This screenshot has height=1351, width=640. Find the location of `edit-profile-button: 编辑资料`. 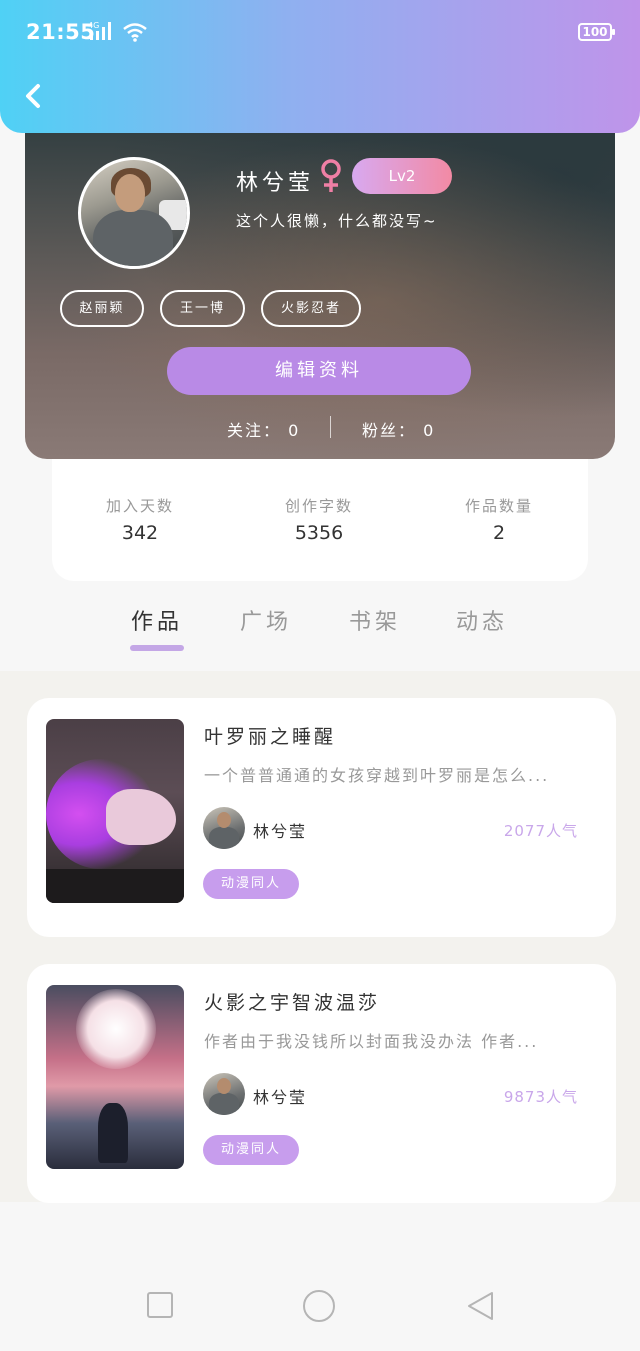

edit-profile-button: 编辑资料 is located at coordinates (319, 371).